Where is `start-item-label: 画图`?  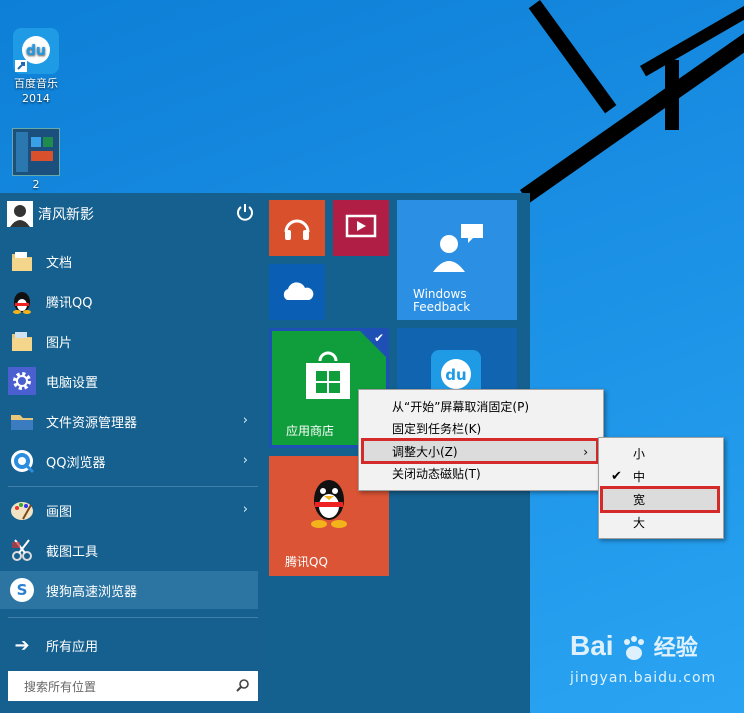
start-item-label: 画图 is located at coordinates (59, 512).